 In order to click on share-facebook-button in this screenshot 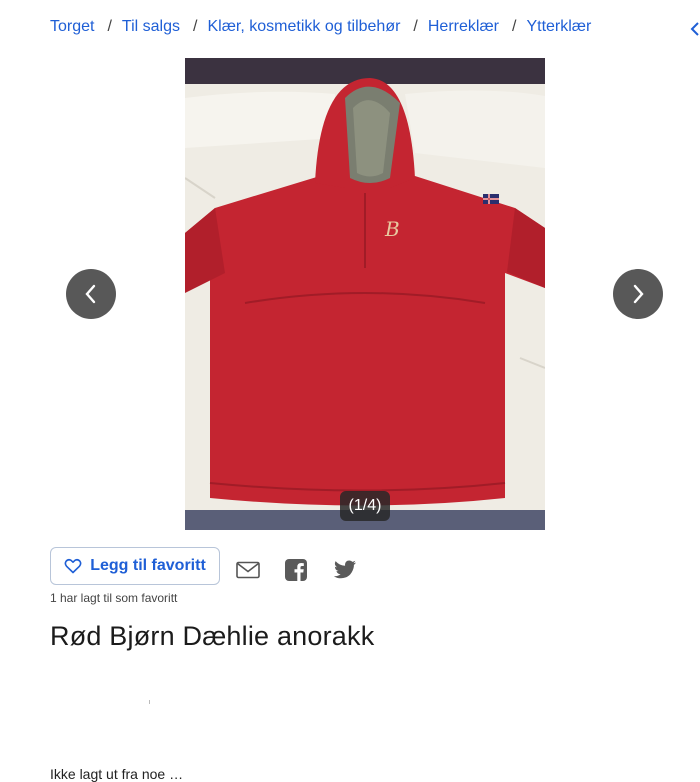, I will do `click(296, 570)`.